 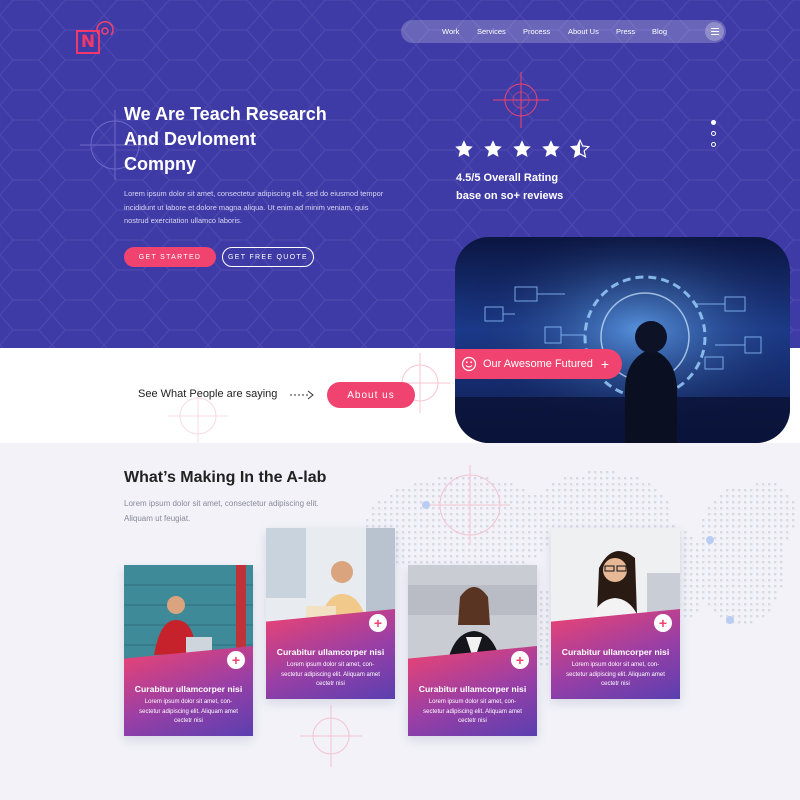 What do you see at coordinates (371, 395) in the screenshot?
I see `about-us-button: About us` at bounding box center [371, 395].